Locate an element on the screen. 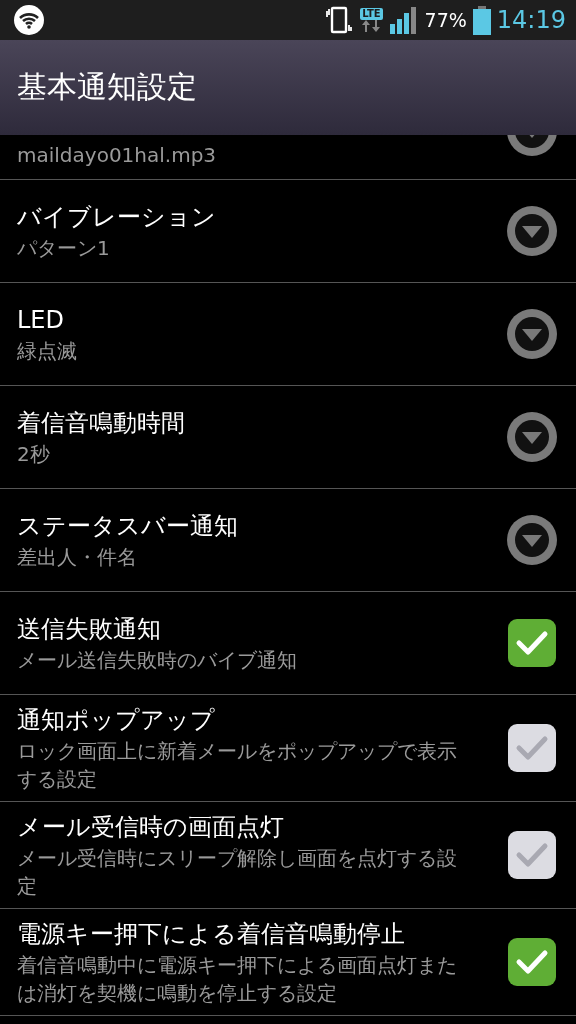 This screenshot has width=576, height=1024. battery-percent: 77% is located at coordinates (445, 20).